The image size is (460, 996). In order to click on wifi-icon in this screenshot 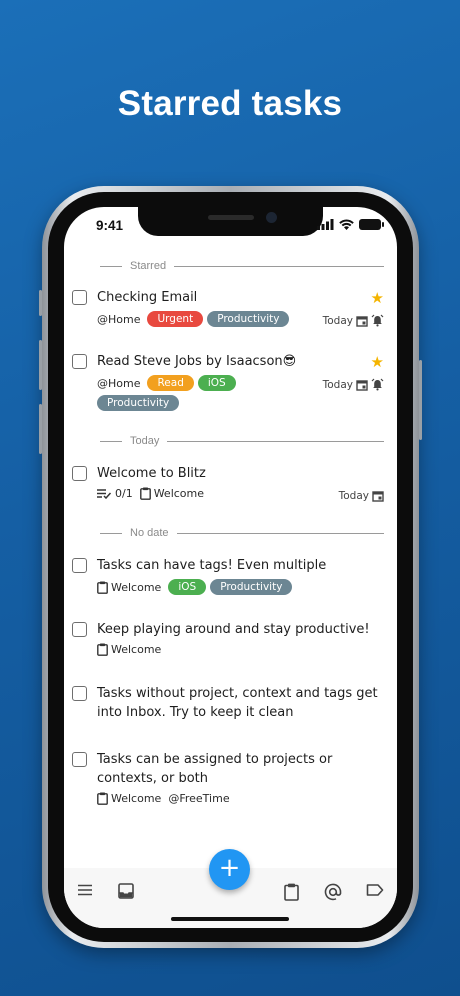, I will do `click(346, 224)`.